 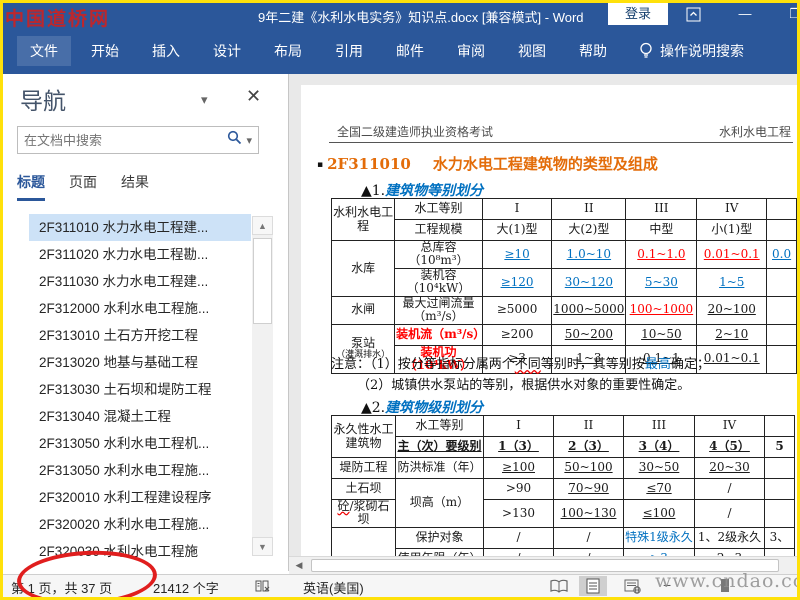 What do you see at coordinates (140, 416) in the screenshot?
I see `nav-heading-item: 2F313040 混凝土工程` at bounding box center [140, 416].